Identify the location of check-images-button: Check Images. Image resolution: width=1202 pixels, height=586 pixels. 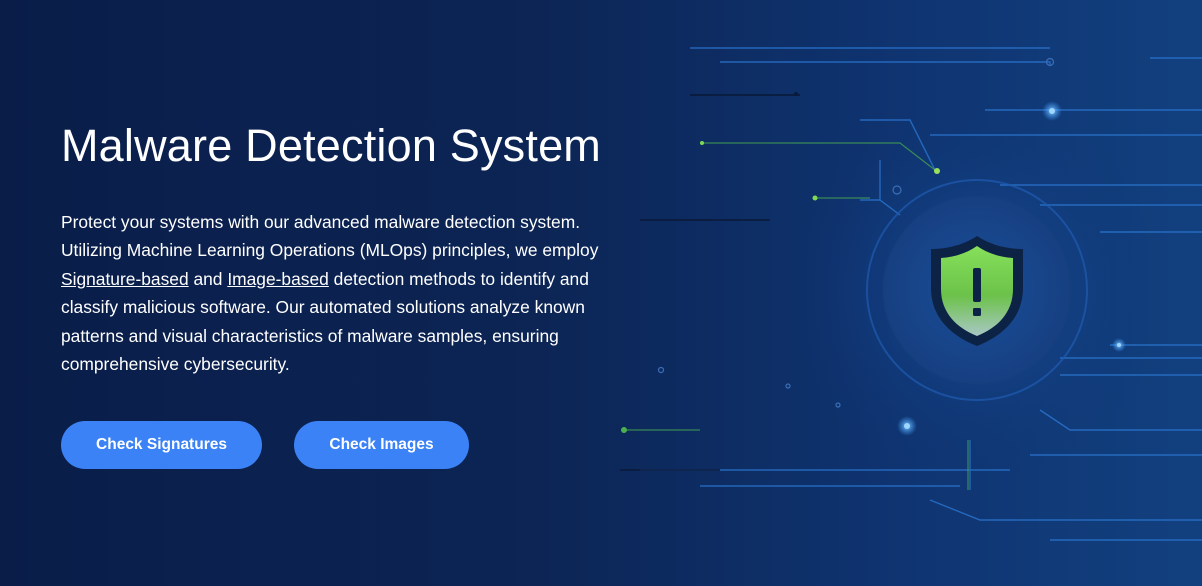
(381, 445).